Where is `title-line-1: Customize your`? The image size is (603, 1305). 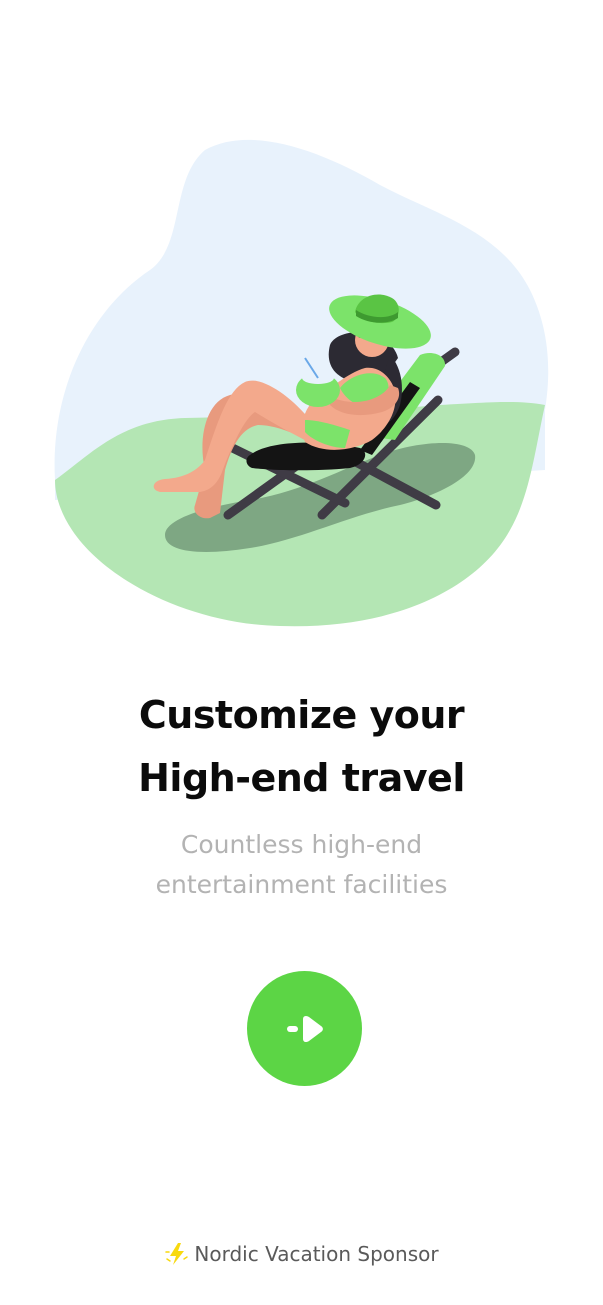
title-line-1: Customize your is located at coordinates (301, 715).